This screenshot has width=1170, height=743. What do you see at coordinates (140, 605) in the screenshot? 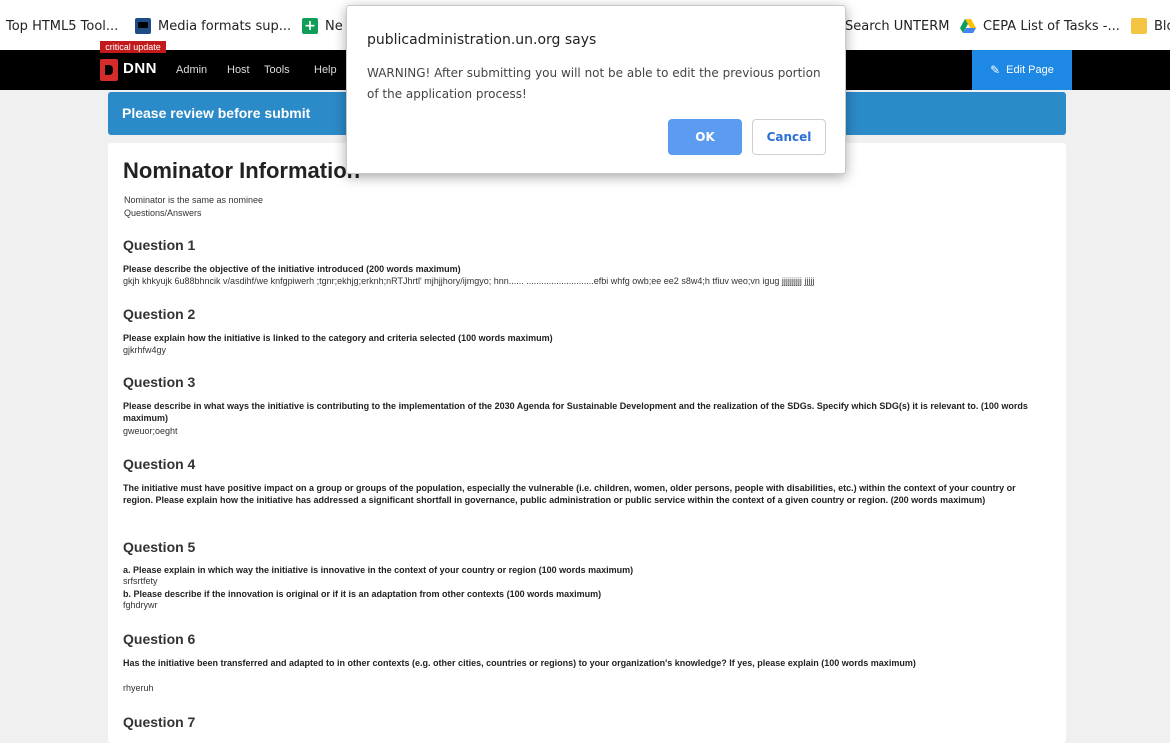
I see `question-5b-answer: fghdrywr` at bounding box center [140, 605].